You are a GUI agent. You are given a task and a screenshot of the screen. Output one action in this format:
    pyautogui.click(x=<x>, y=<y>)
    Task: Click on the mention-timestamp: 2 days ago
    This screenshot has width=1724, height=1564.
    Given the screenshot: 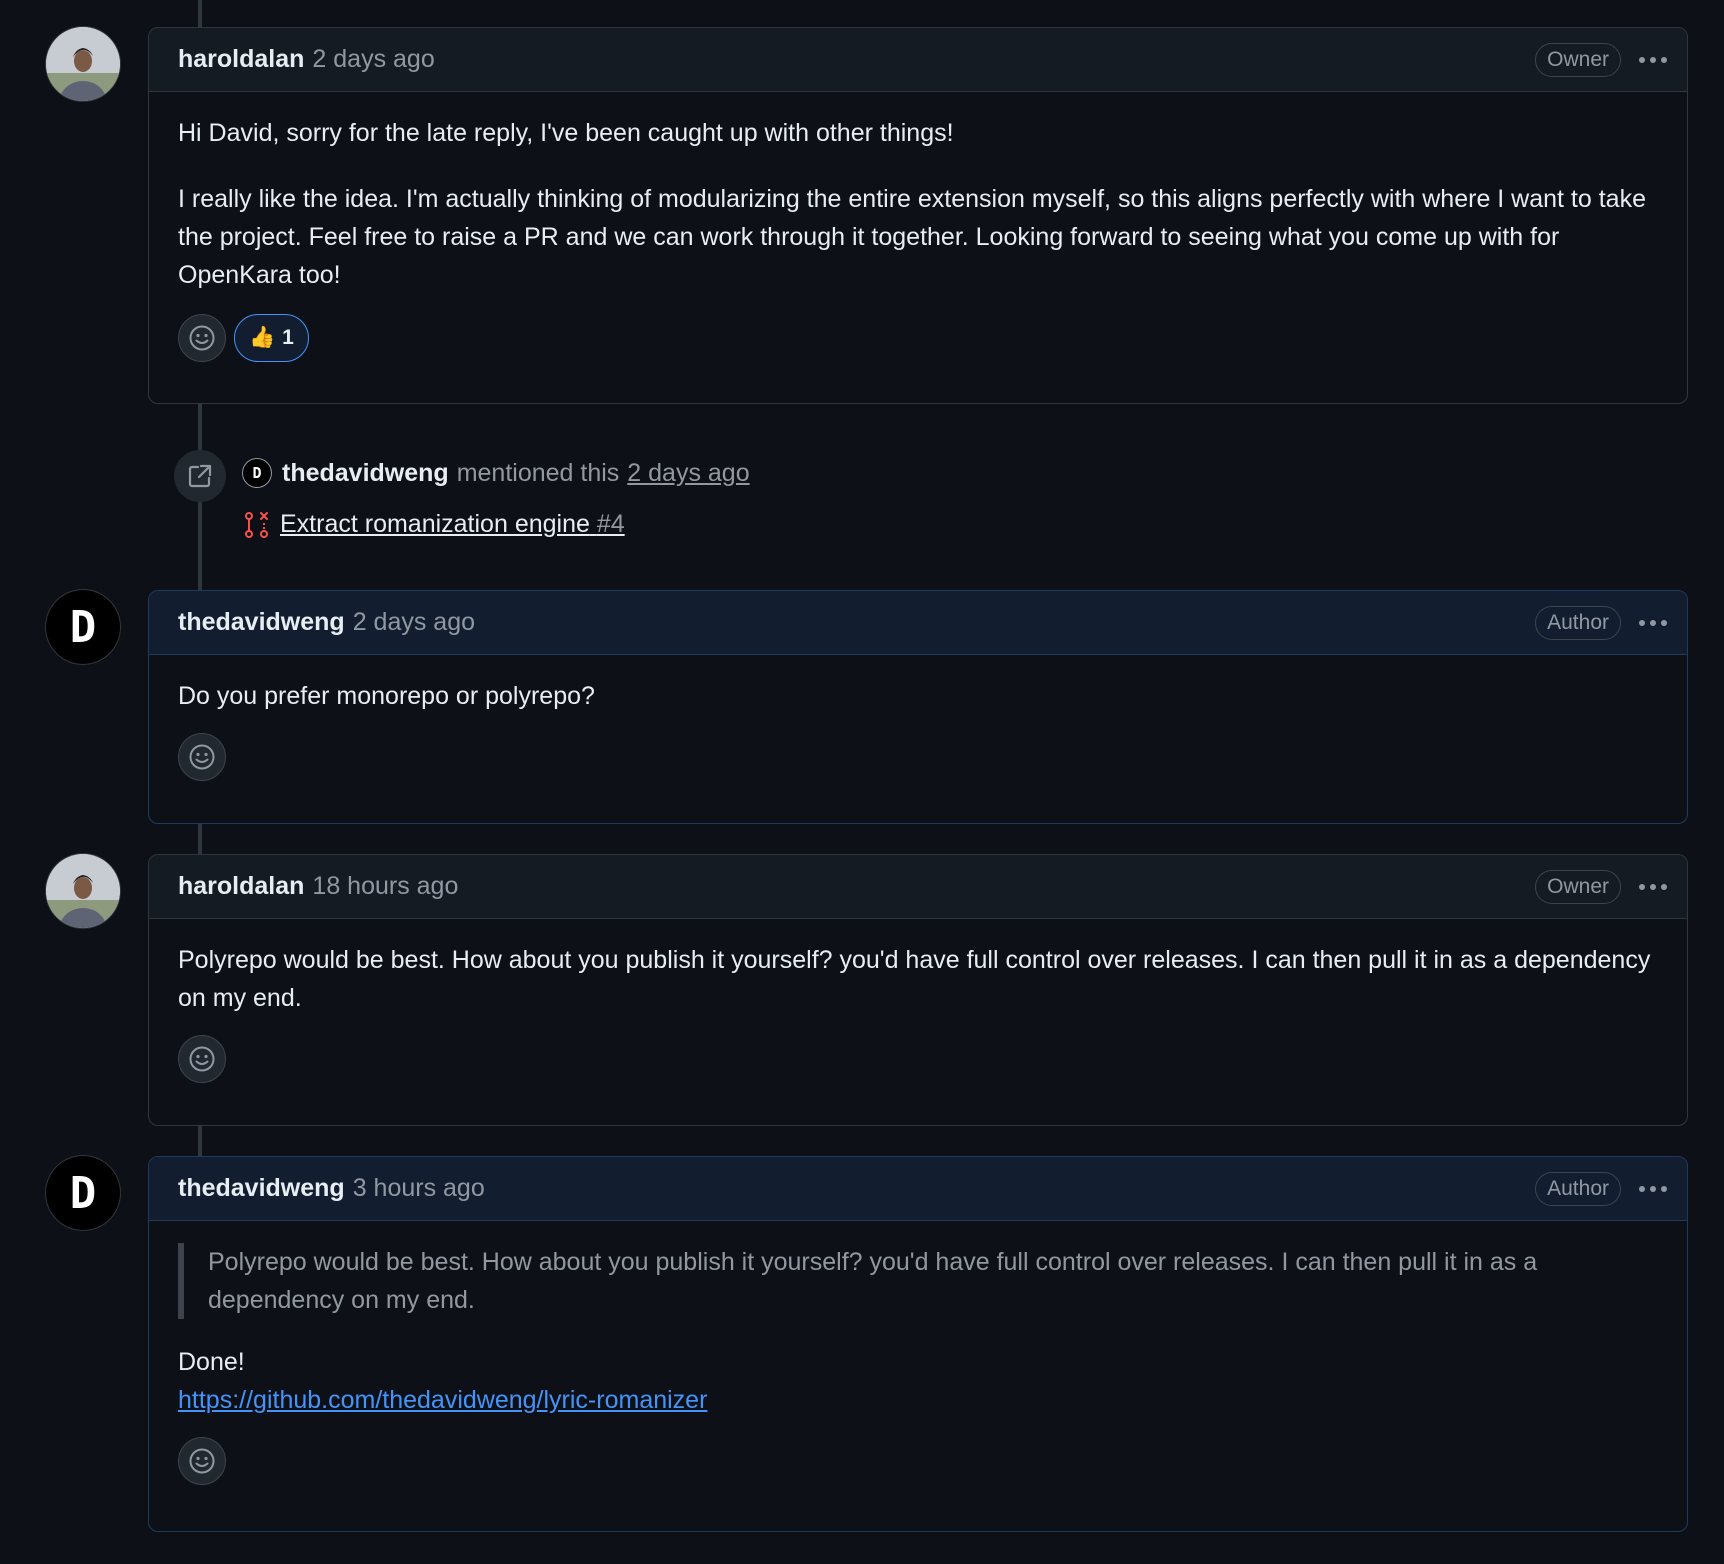 What is the action you would take?
    pyautogui.click(x=688, y=473)
    